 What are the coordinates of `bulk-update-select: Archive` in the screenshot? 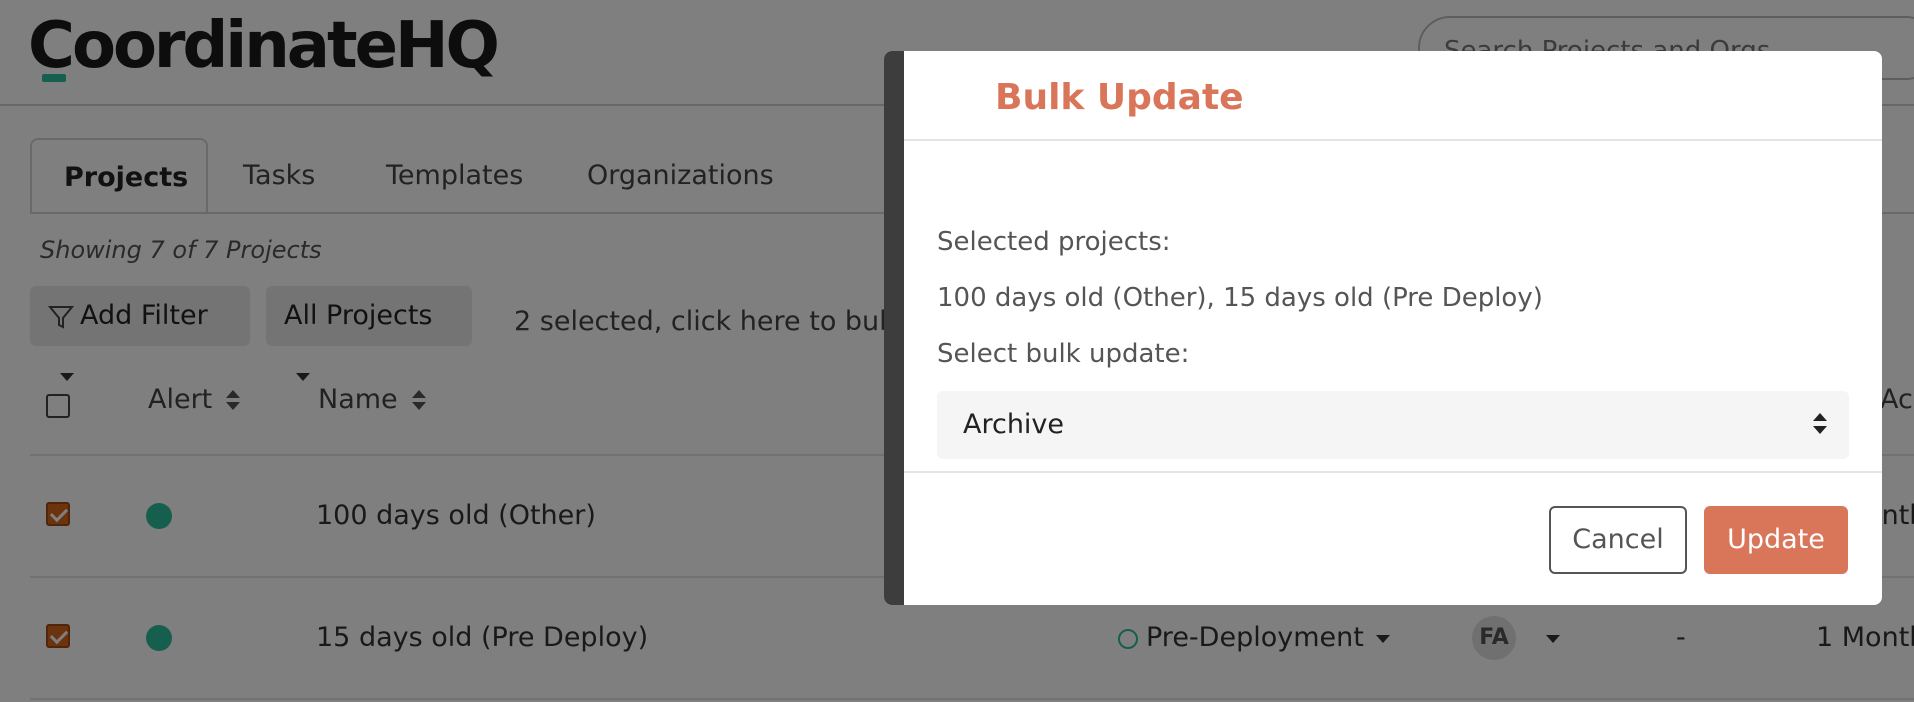 It's located at (1393, 425).